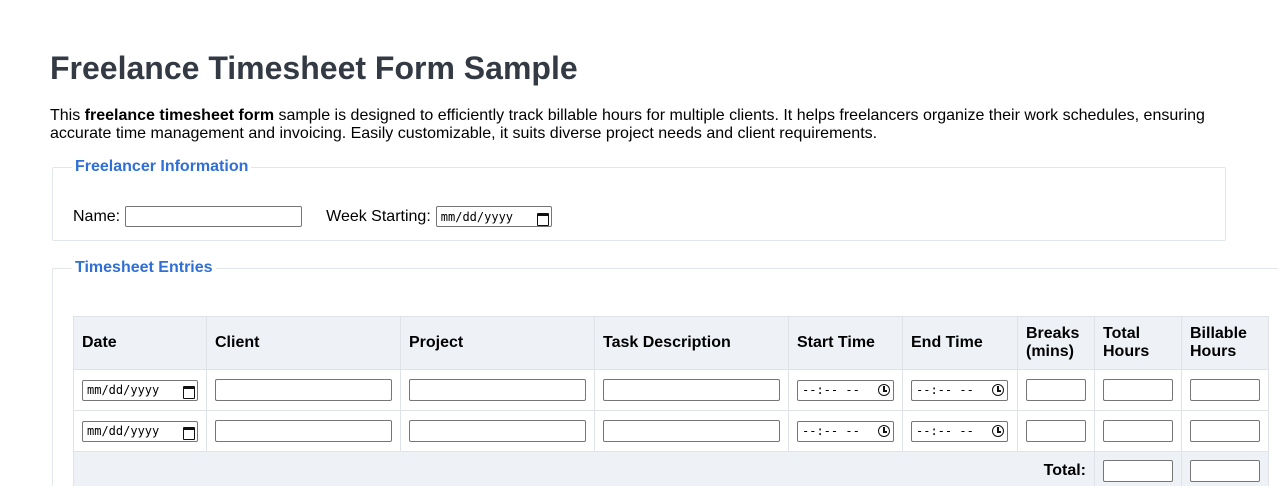 Image resolution: width=1278 pixels, height=486 pixels. What do you see at coordinates (214, 216) in the screenshot?
I see `name-input` at bounding box center [214, 216].